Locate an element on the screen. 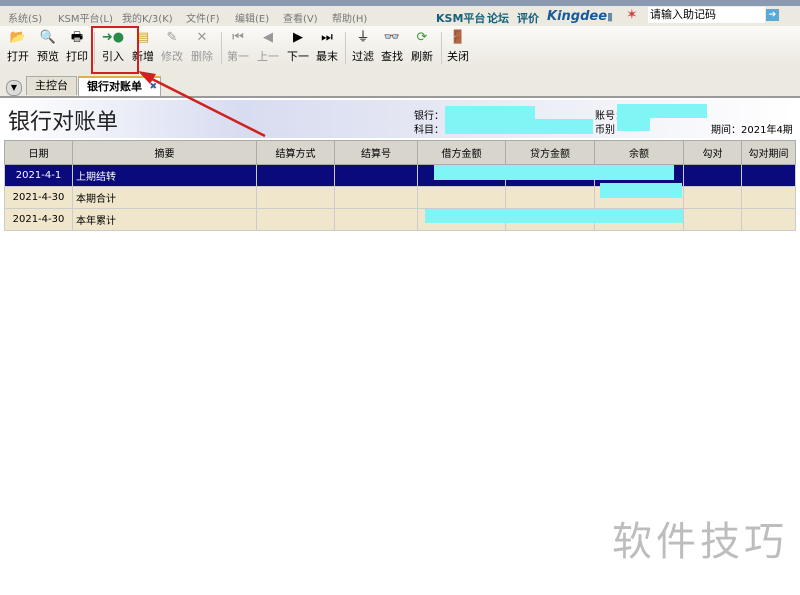 This screenshot has width=800, height=595. annotation-arrow is located at coordinates (202, 104).